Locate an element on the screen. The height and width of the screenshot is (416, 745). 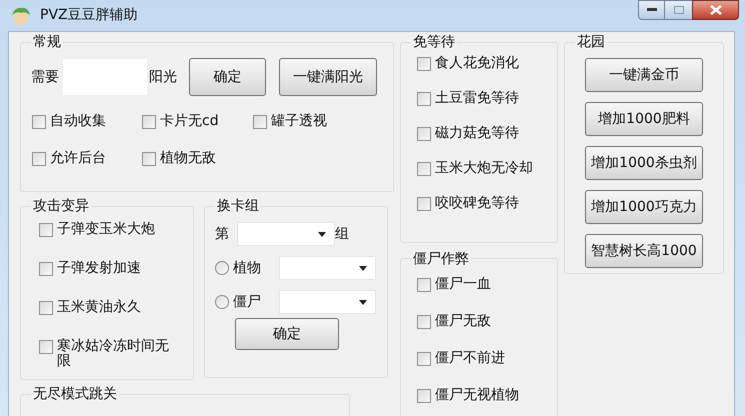
button: 增加1000巧克力 is located at coordinates (644, 207).